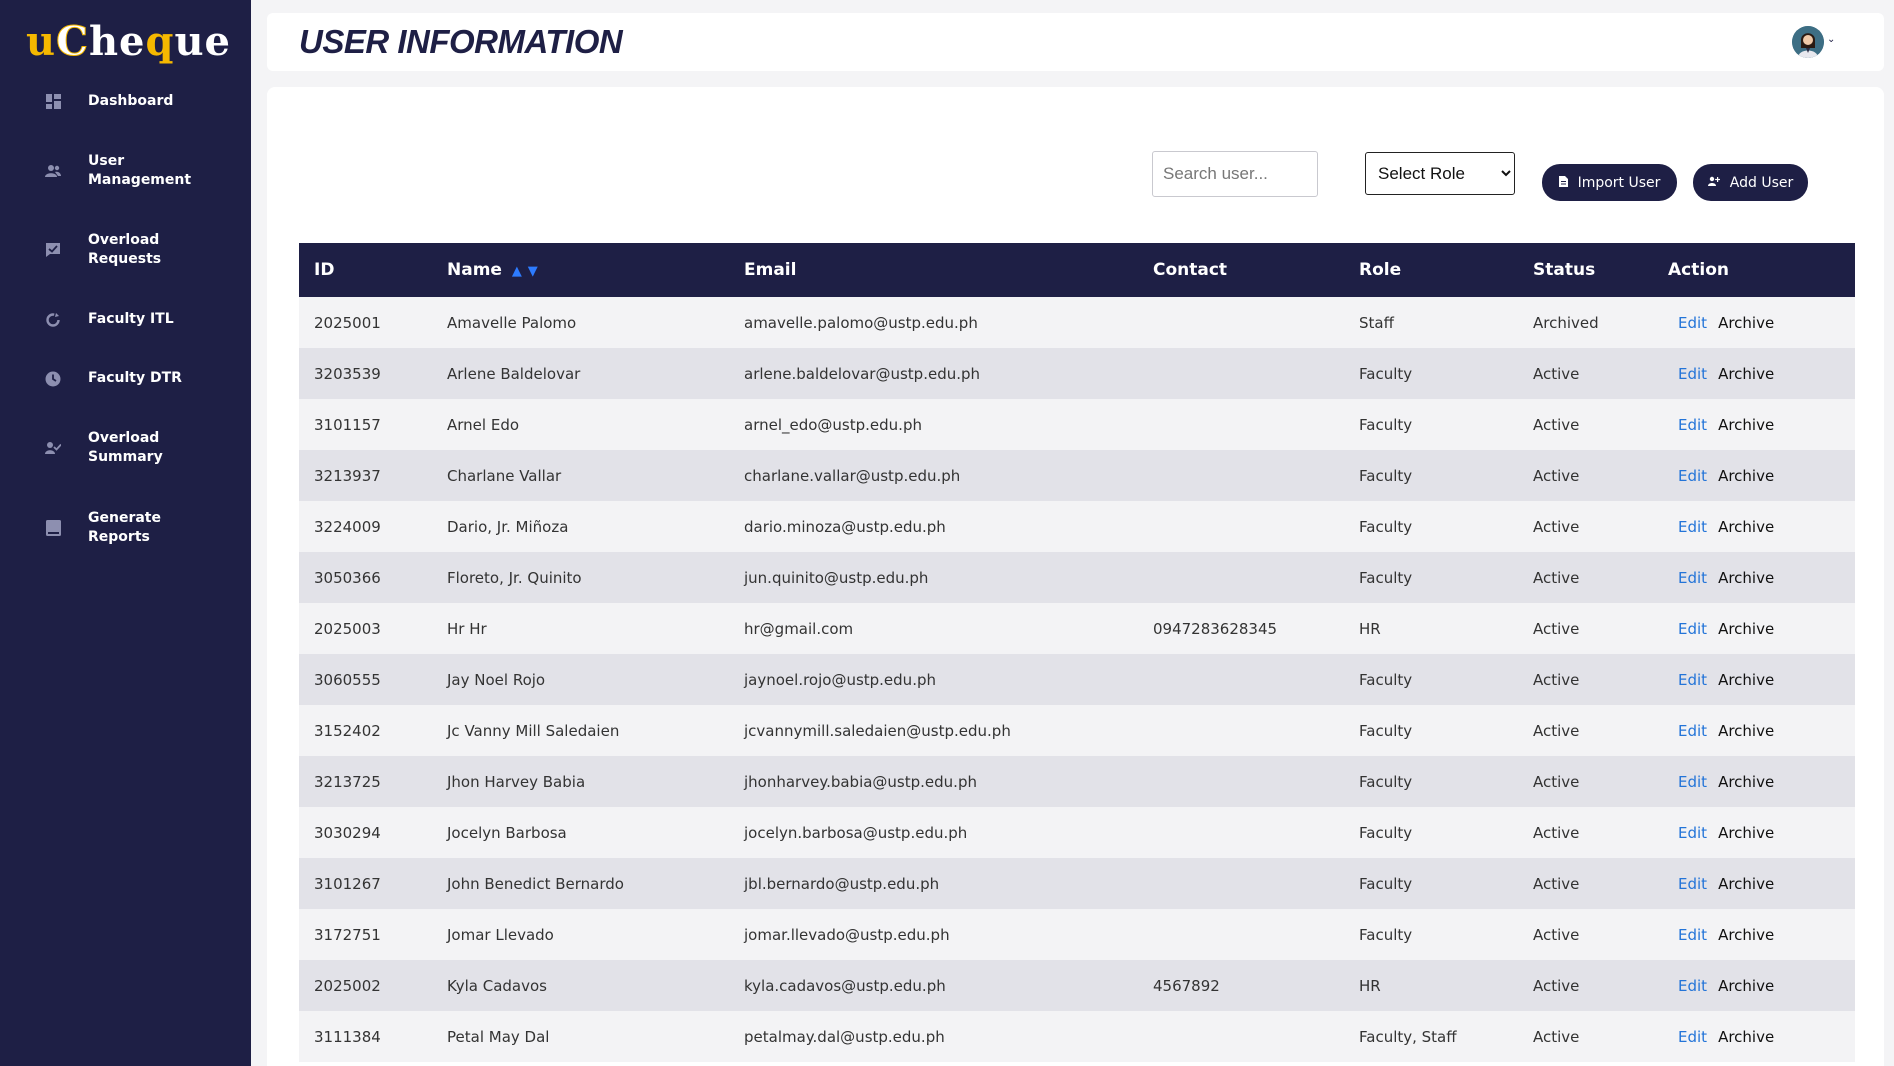  What do you see at coordinates (1808, 42) in the screenshot?
I see `avatar` at bounding box center [1808, 42].